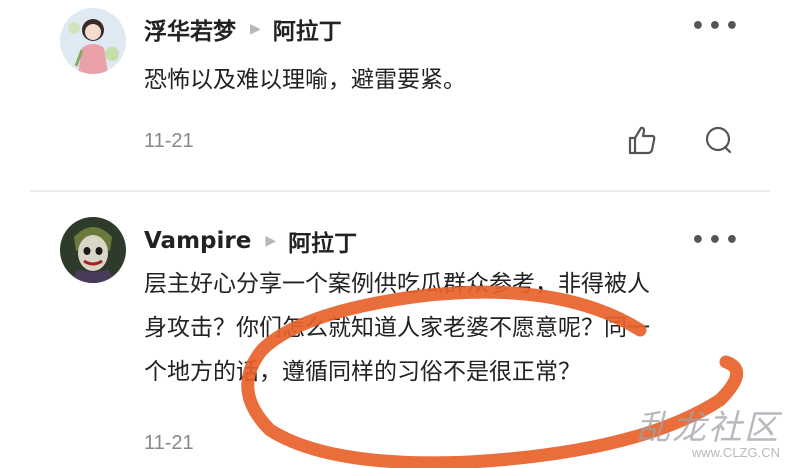 This screenshot has width=800, height=468. What do you see at coordinates (362, 372) in the screenshot?
I see `comment-text-line: 个地方的话，遵循同样的习俗不是很正常？` at bounding box center [362, 372].